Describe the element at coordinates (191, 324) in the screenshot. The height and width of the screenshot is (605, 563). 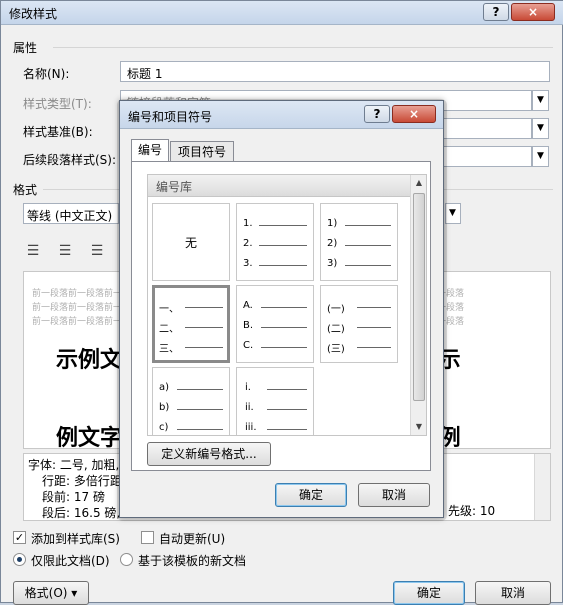
I see `numbering-format-chinese-comma: 一、 二、 三、` at that location.